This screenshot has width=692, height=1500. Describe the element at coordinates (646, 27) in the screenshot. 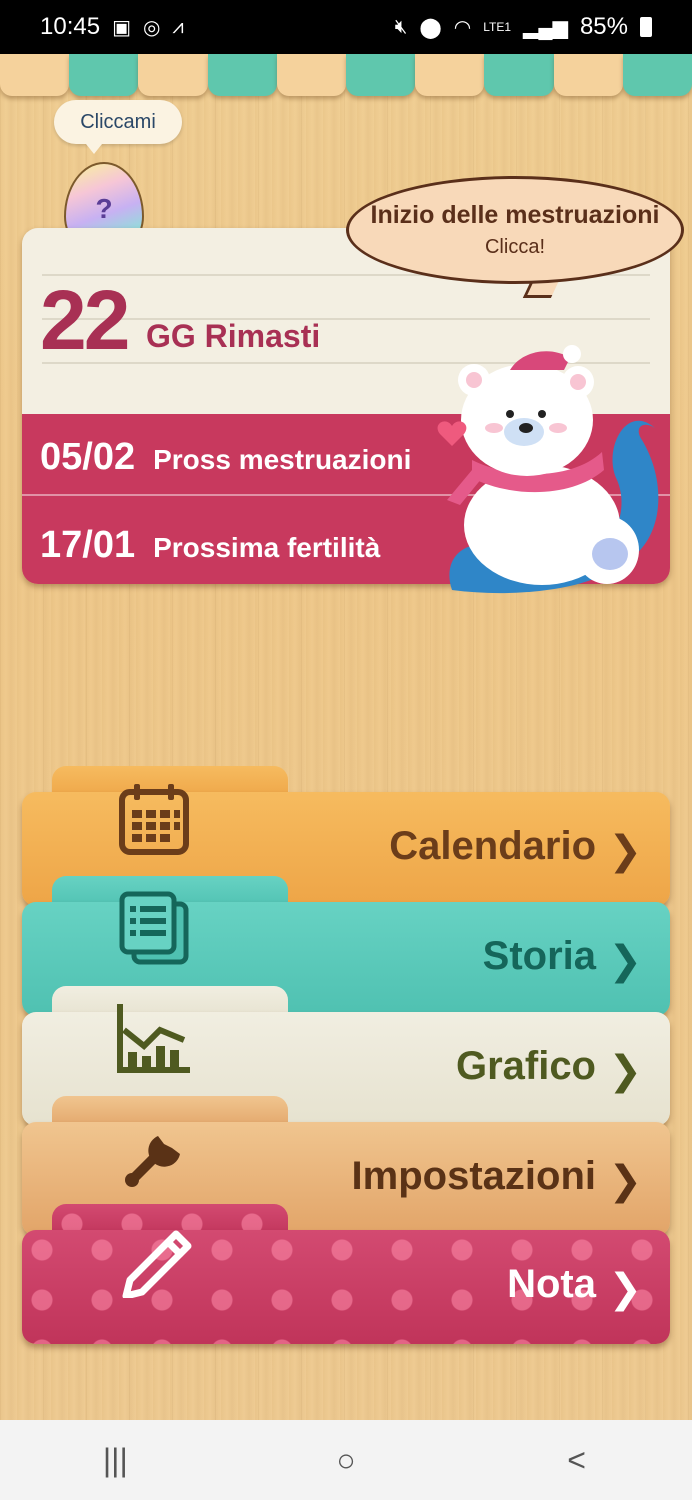

I see `battery-icon` at that location.